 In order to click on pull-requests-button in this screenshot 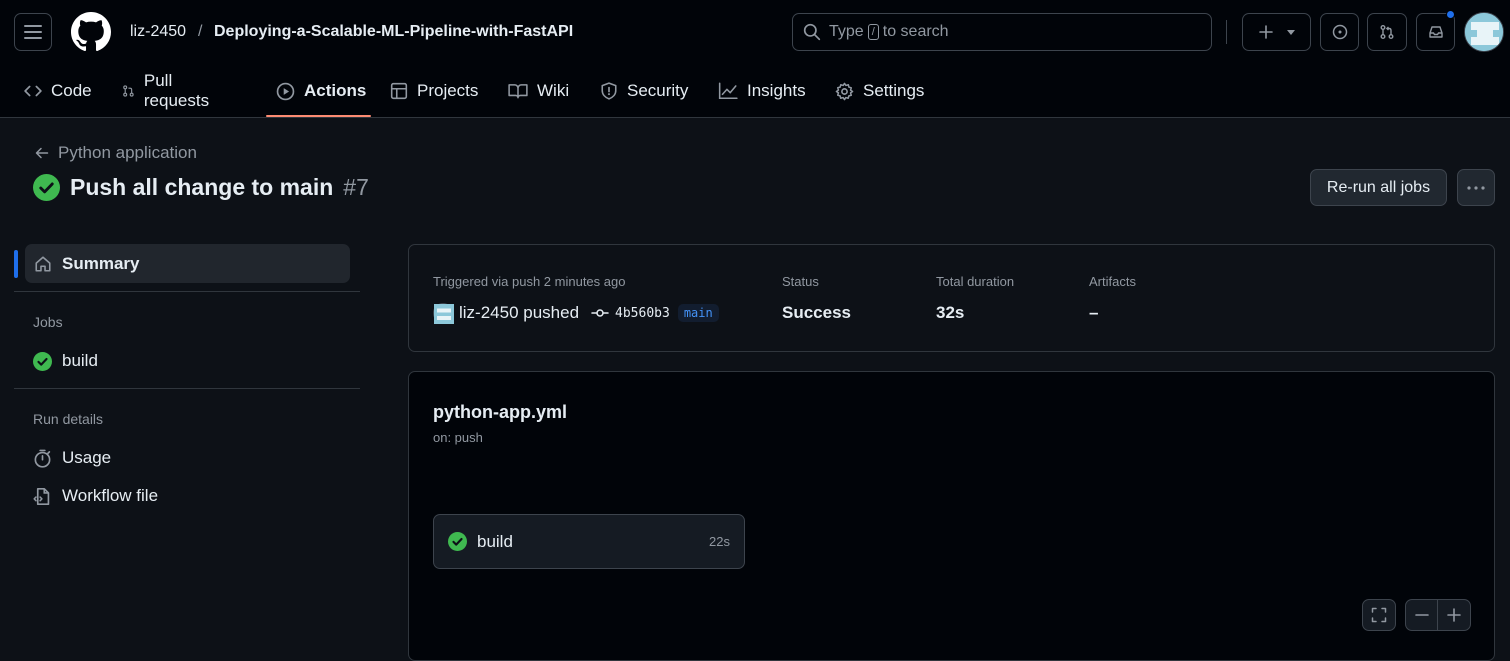, I will do `click(1387, 32)`.